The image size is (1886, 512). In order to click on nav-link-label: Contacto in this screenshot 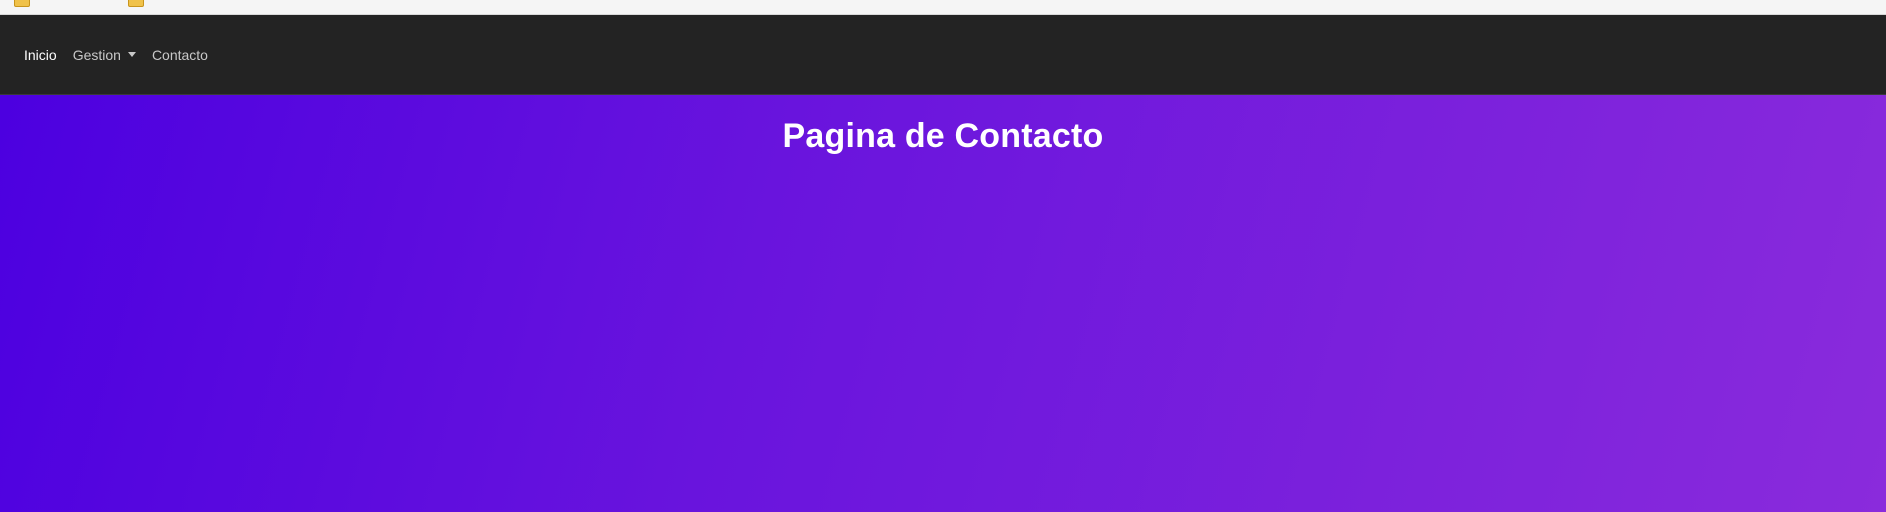, I will do `click(179, 54)`.